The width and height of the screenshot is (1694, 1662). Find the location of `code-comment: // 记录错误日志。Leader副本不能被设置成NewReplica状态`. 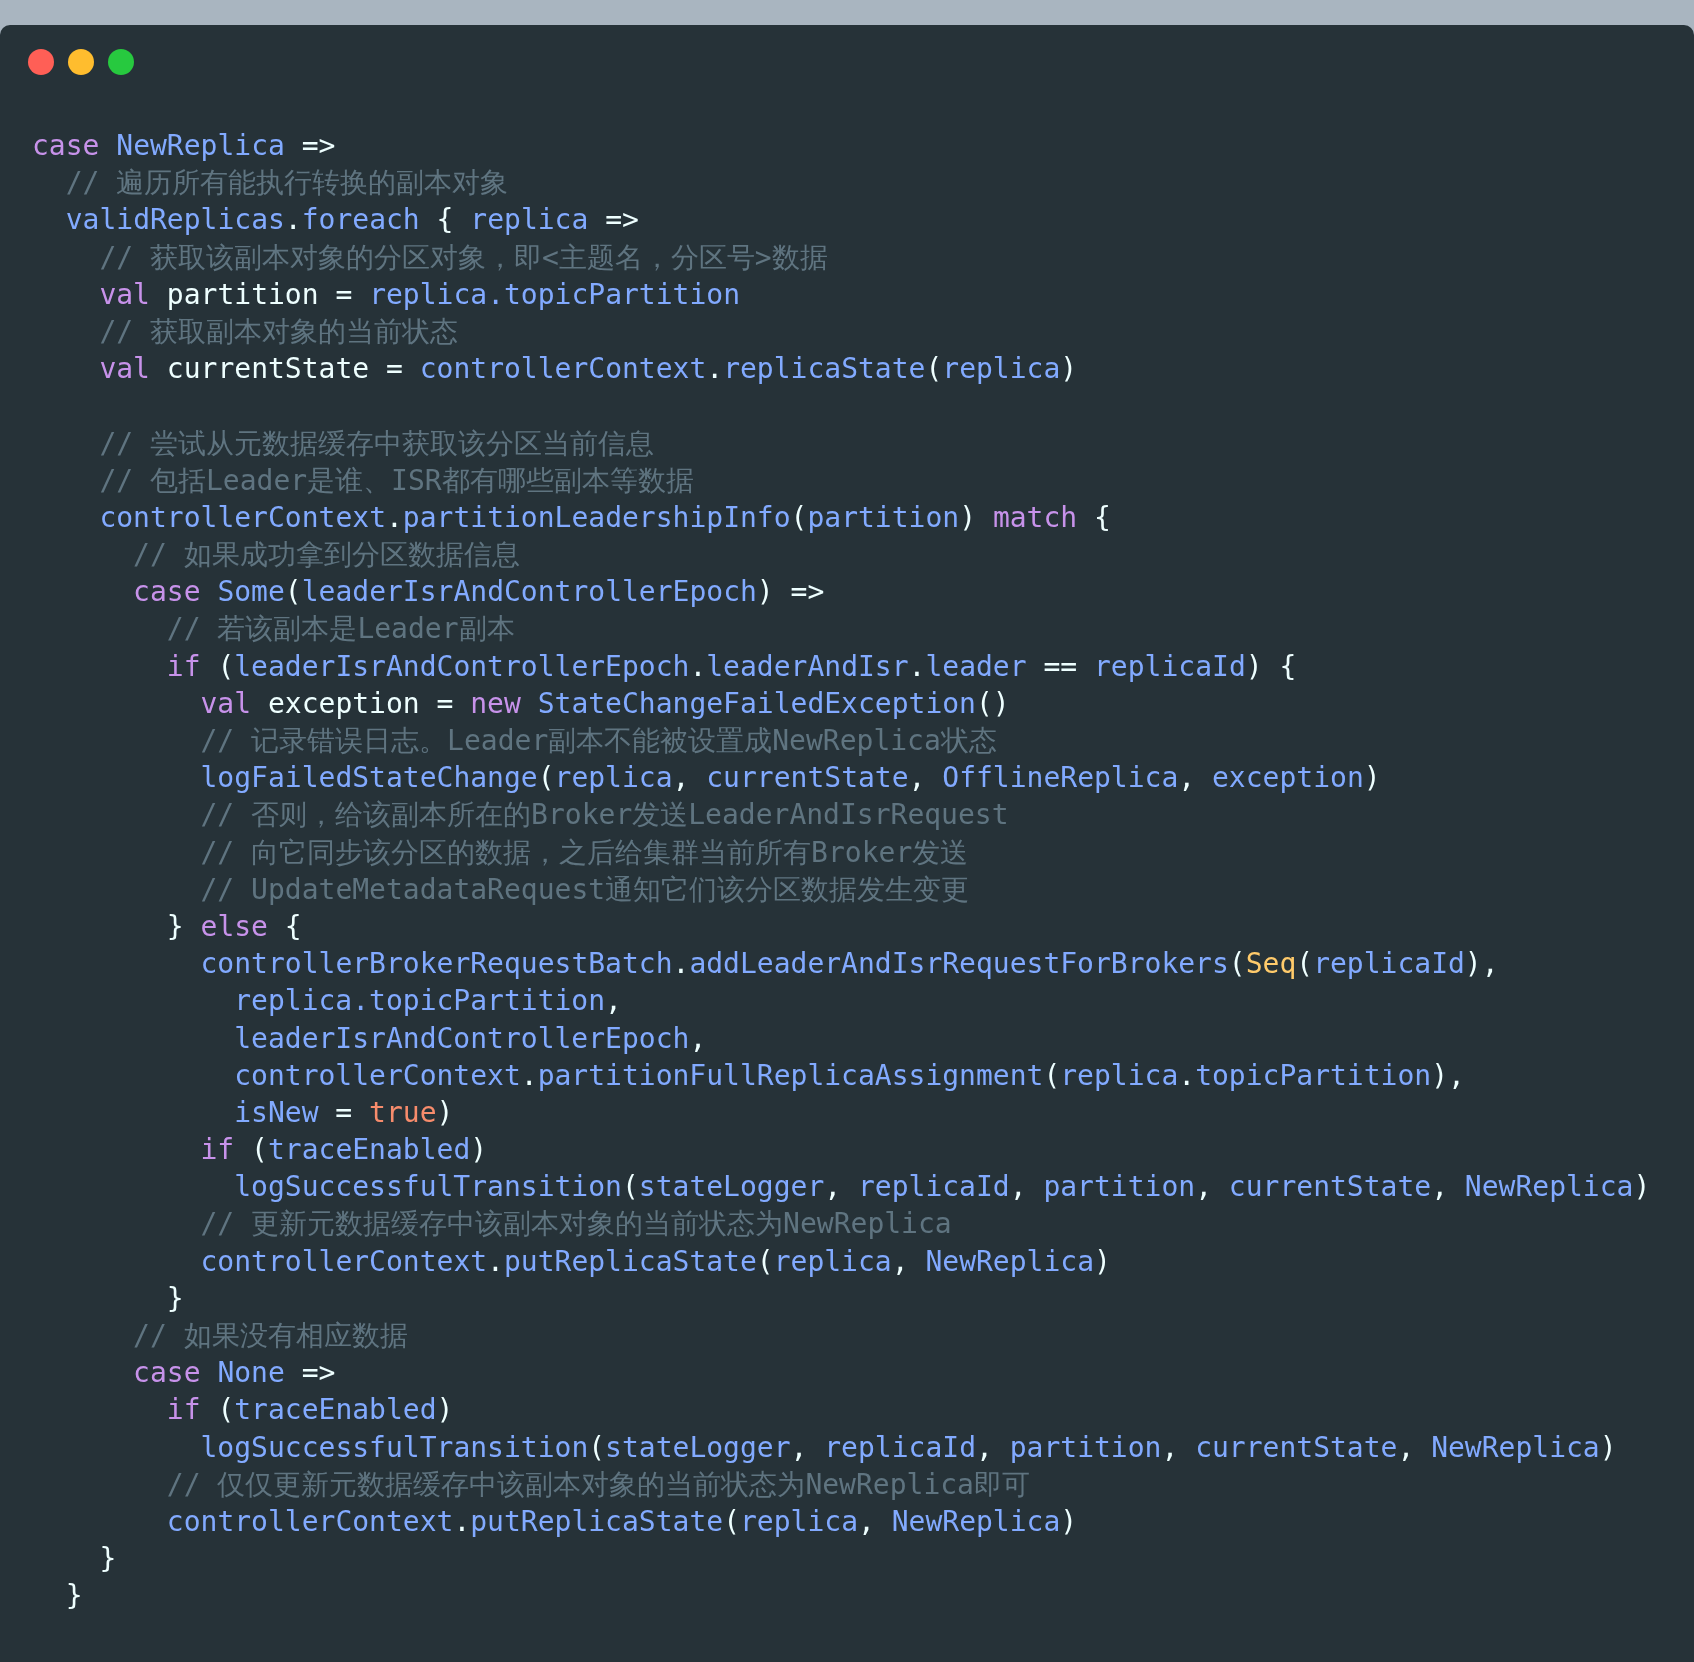

code-comment: // 记录错误日志。Leader副本不能被设置成NewReplica状态 is located at coordinates (598, 740).